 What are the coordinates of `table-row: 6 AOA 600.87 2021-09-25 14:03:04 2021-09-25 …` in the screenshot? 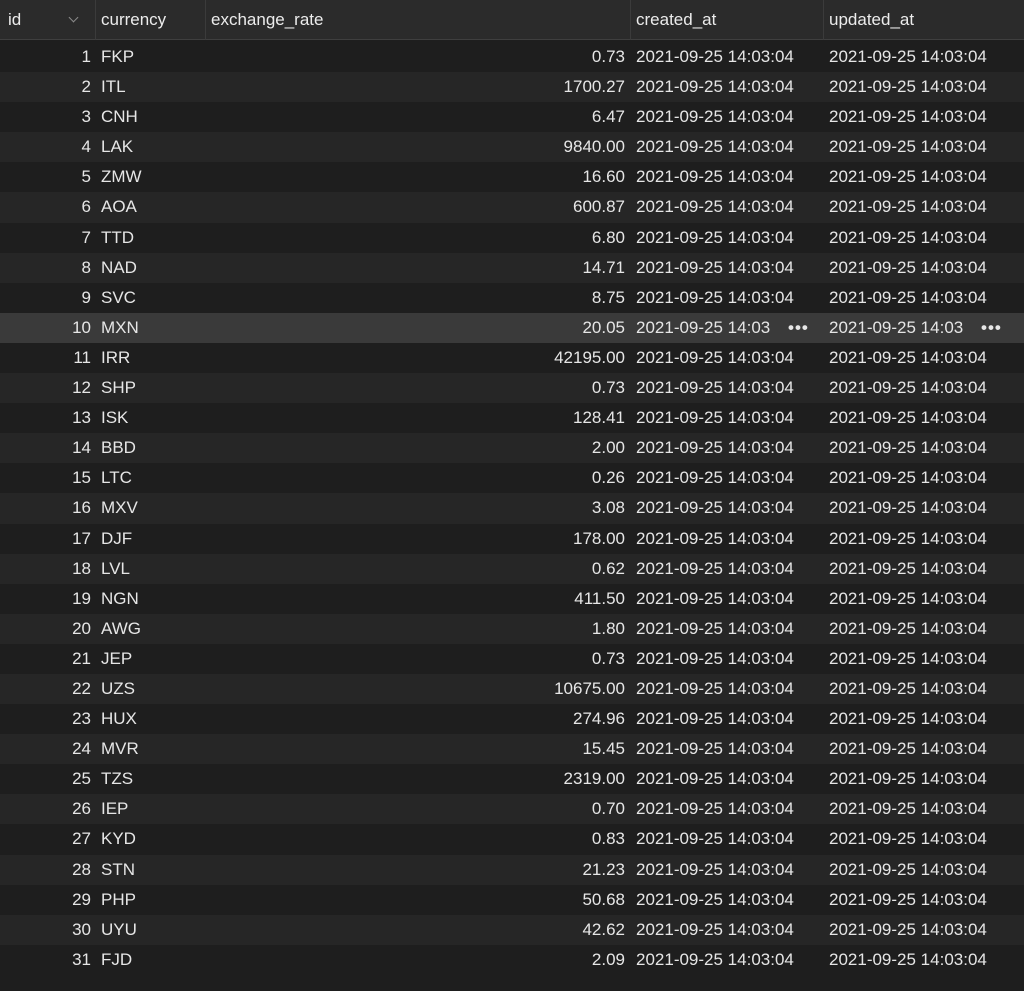 It's located at (512, 207).